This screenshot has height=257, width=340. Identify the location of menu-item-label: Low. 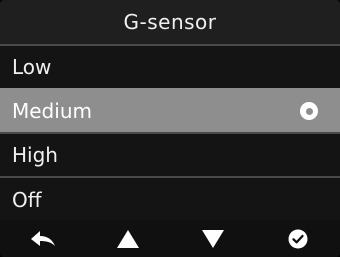
(32, 67).